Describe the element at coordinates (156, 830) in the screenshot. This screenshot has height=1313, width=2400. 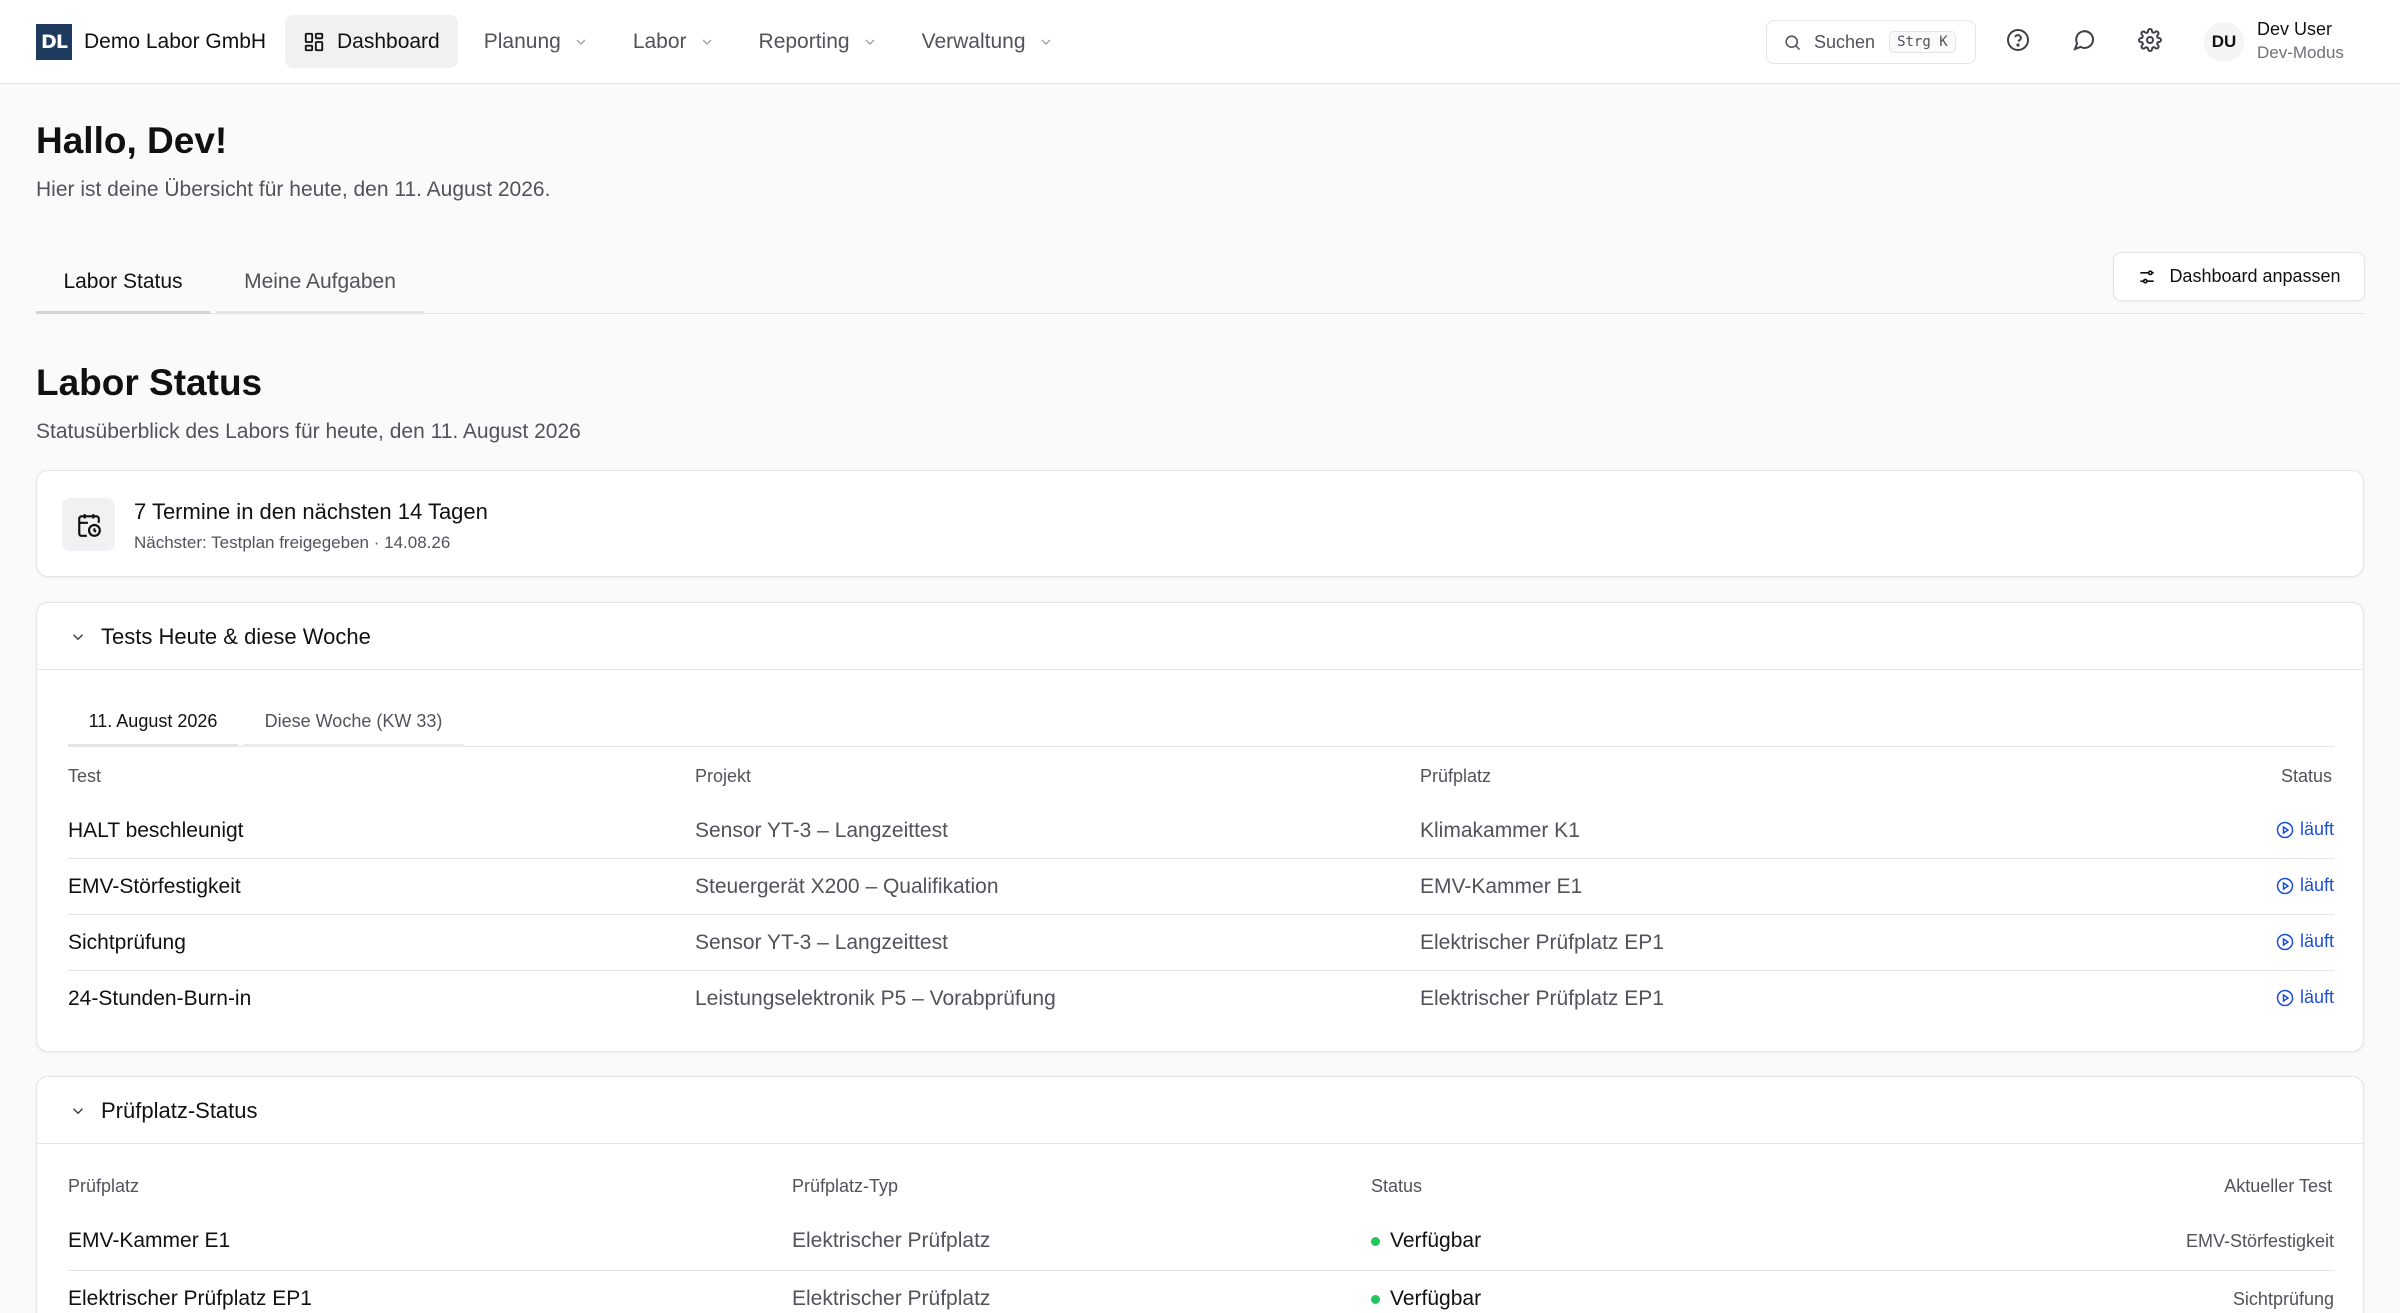
I see `test-name: HALT beschleunigt` at that location.